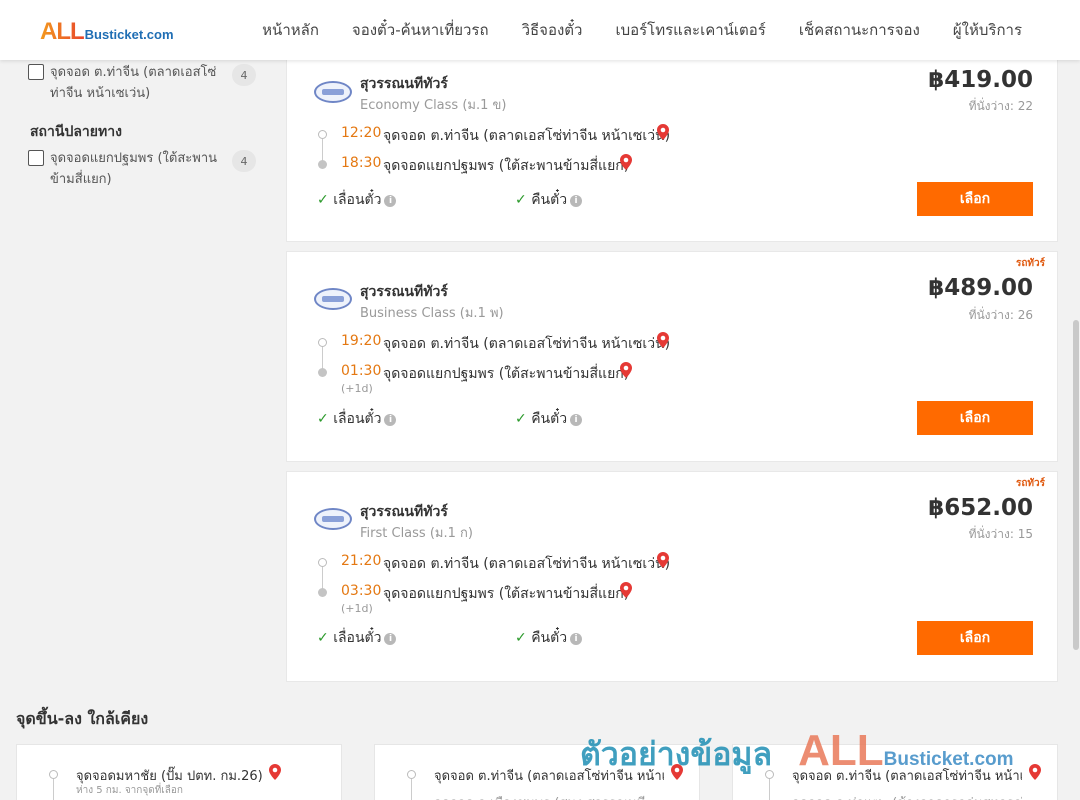 The width and height of the screenshot is (1080, 800). Describe the element at coordinates (980, 288) in the screenshot. I see `trip-price: ฿489.00` at that location.